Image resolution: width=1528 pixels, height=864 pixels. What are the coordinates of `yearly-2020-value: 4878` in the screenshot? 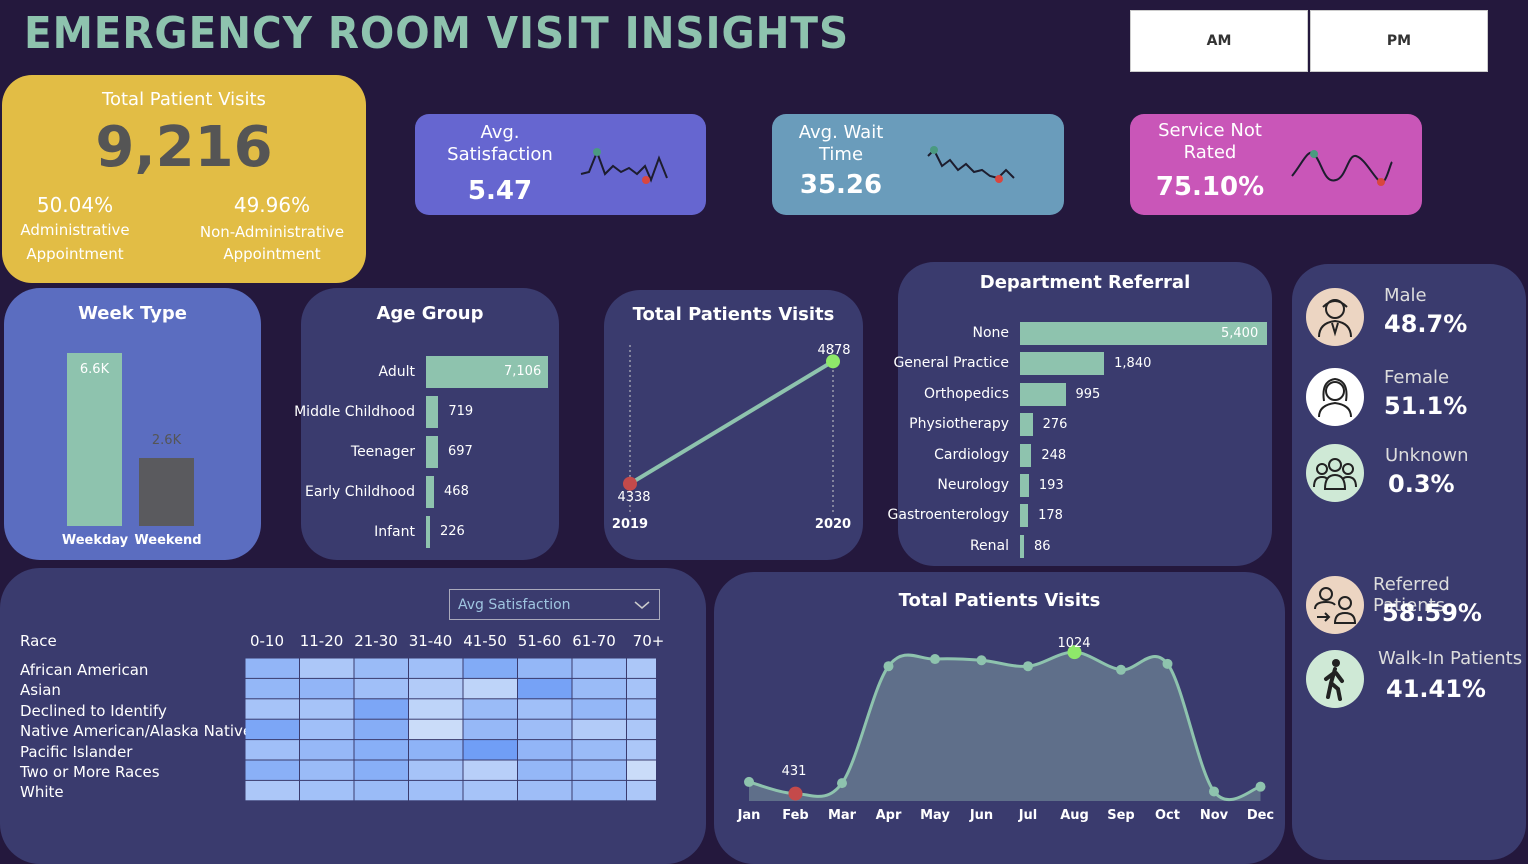 It's located at (834, 350).